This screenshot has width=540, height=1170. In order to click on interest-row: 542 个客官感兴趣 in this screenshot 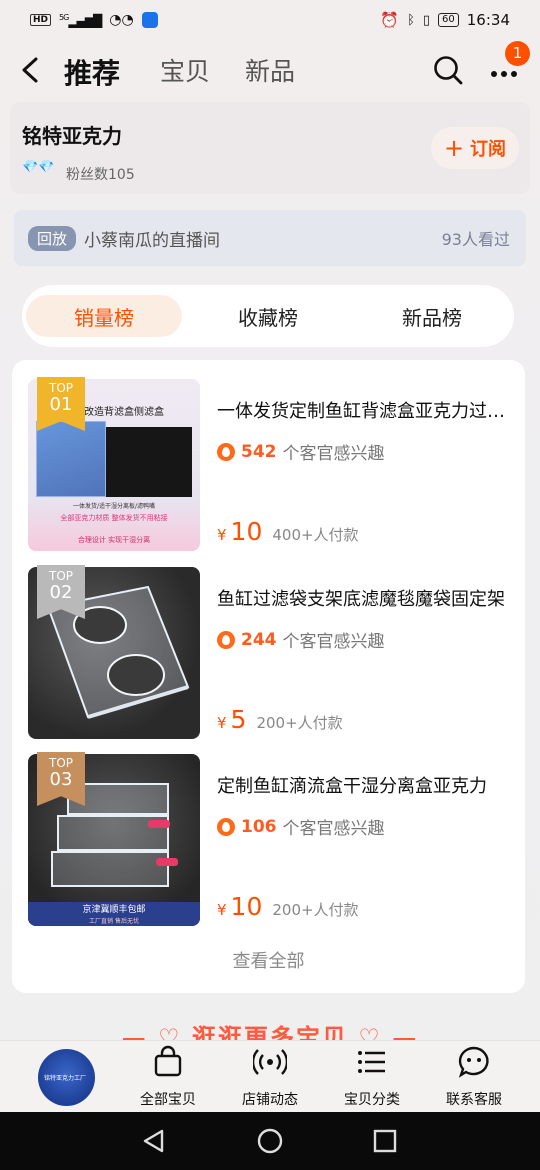, I will do `click(301, 451)`.